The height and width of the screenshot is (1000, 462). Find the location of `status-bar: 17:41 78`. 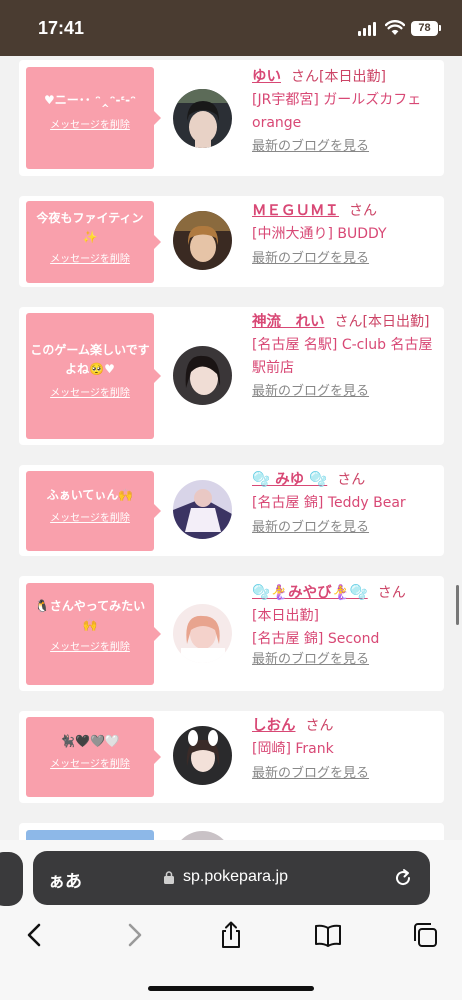

status-bar: 17:41 78 is located at coordinates (231, 28).